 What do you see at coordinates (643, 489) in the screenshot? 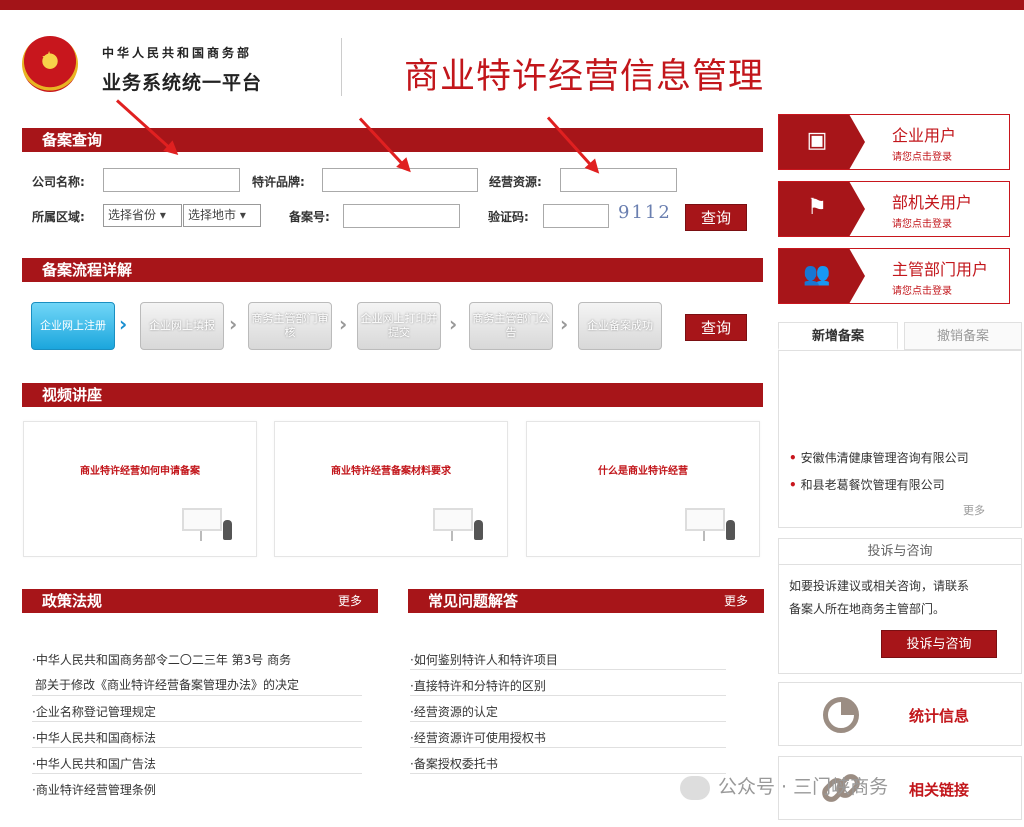
I see `video-card-intro: 什么是商业特许经营` at bounding box center [643, 489].